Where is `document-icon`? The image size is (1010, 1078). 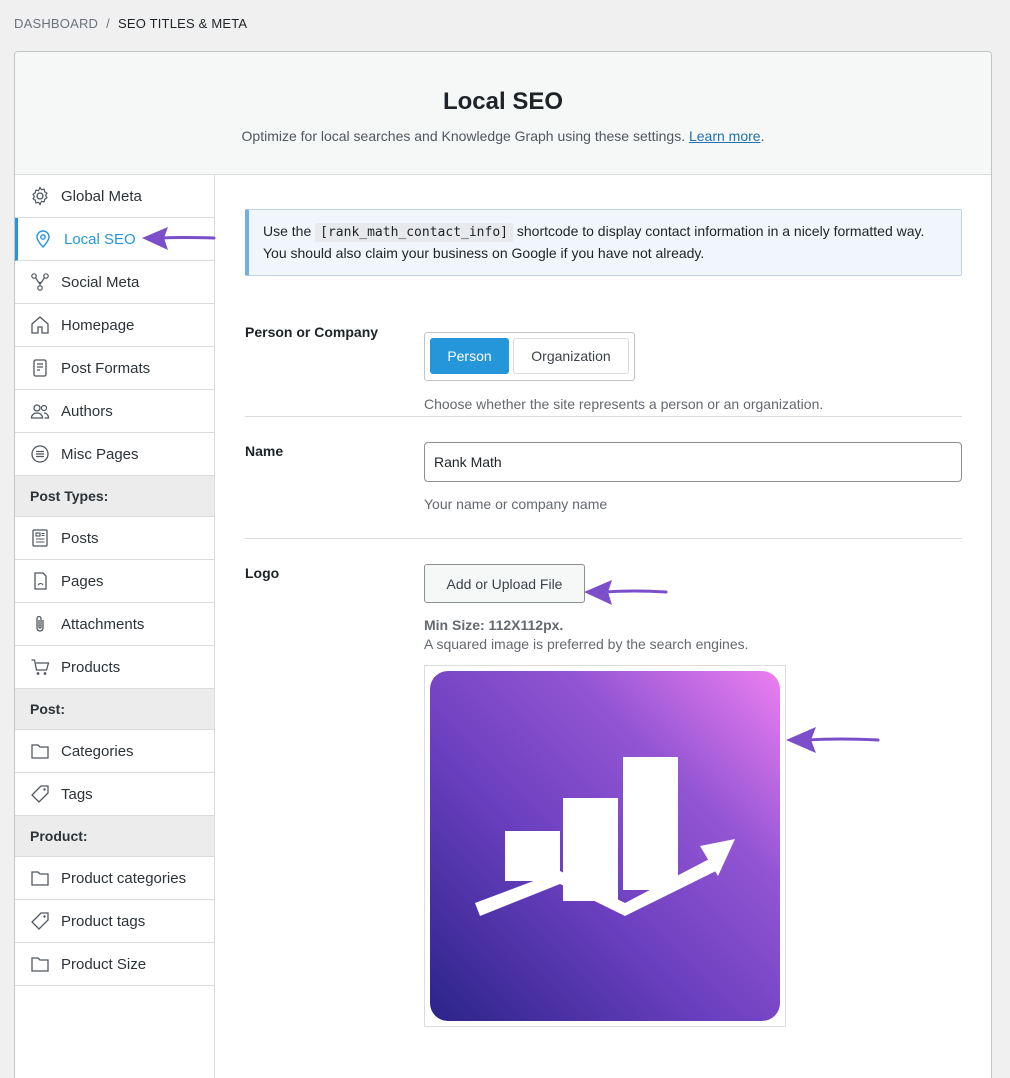 document-icon is located at coordinates (40, 368).